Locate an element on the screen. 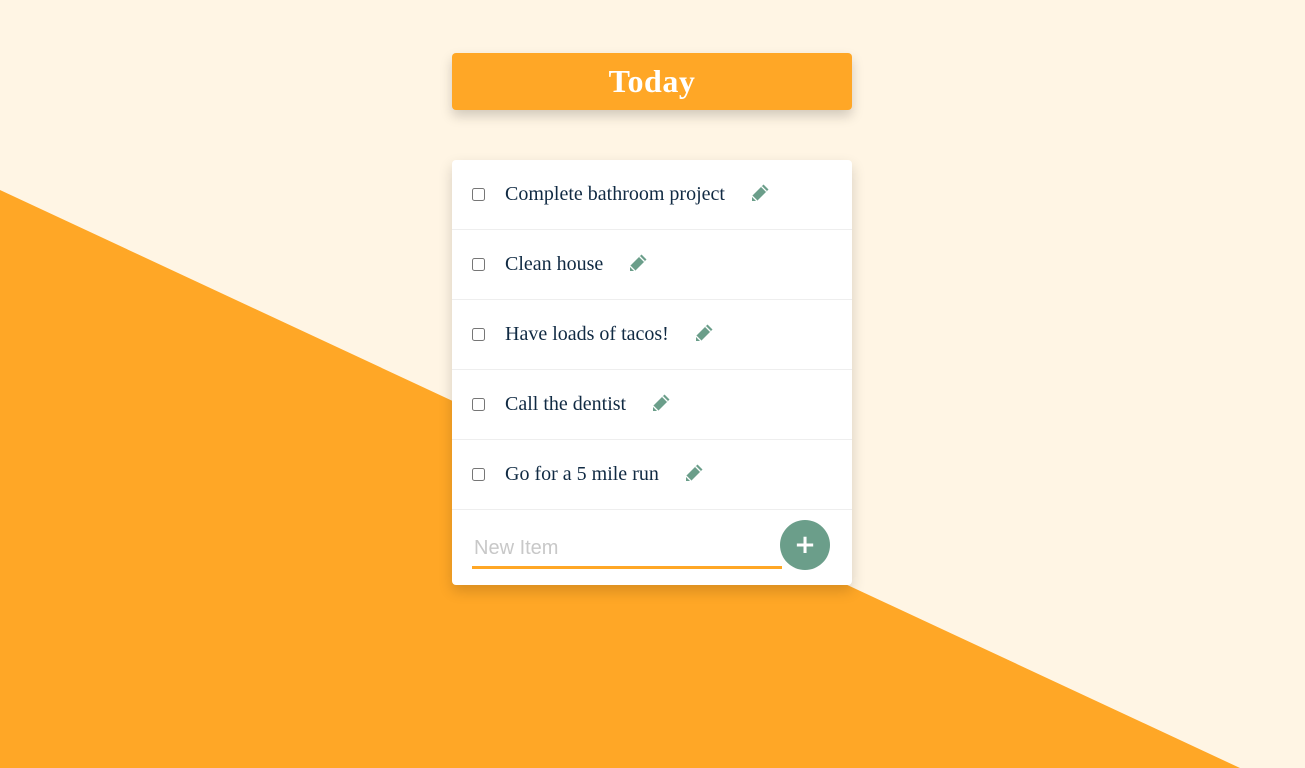  item-label: Have loads of tacos! is located at coordinates (587, 334).